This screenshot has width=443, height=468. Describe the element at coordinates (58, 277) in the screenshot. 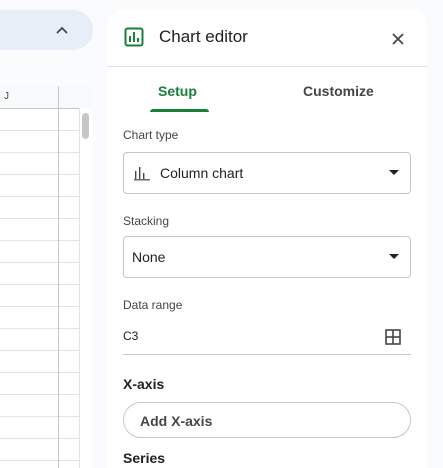

I see `column-divider` at that location.